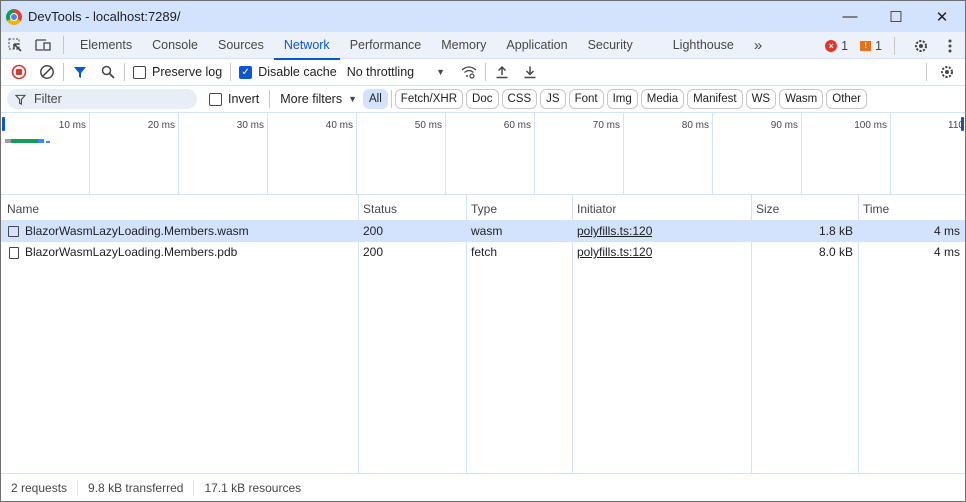 Image resolution: width=966 pixels, height=502 pixels. I want to click on error-count-badge: × 1, so click(836, 46).